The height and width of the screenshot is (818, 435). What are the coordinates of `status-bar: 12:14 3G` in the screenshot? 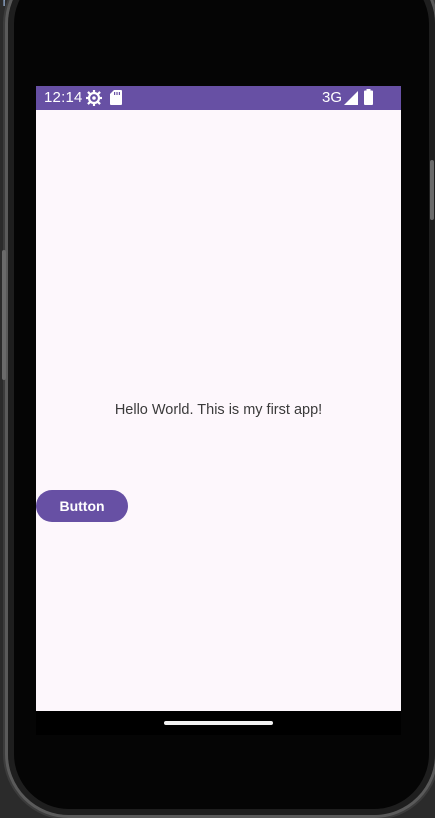 It's located at (218, 98).